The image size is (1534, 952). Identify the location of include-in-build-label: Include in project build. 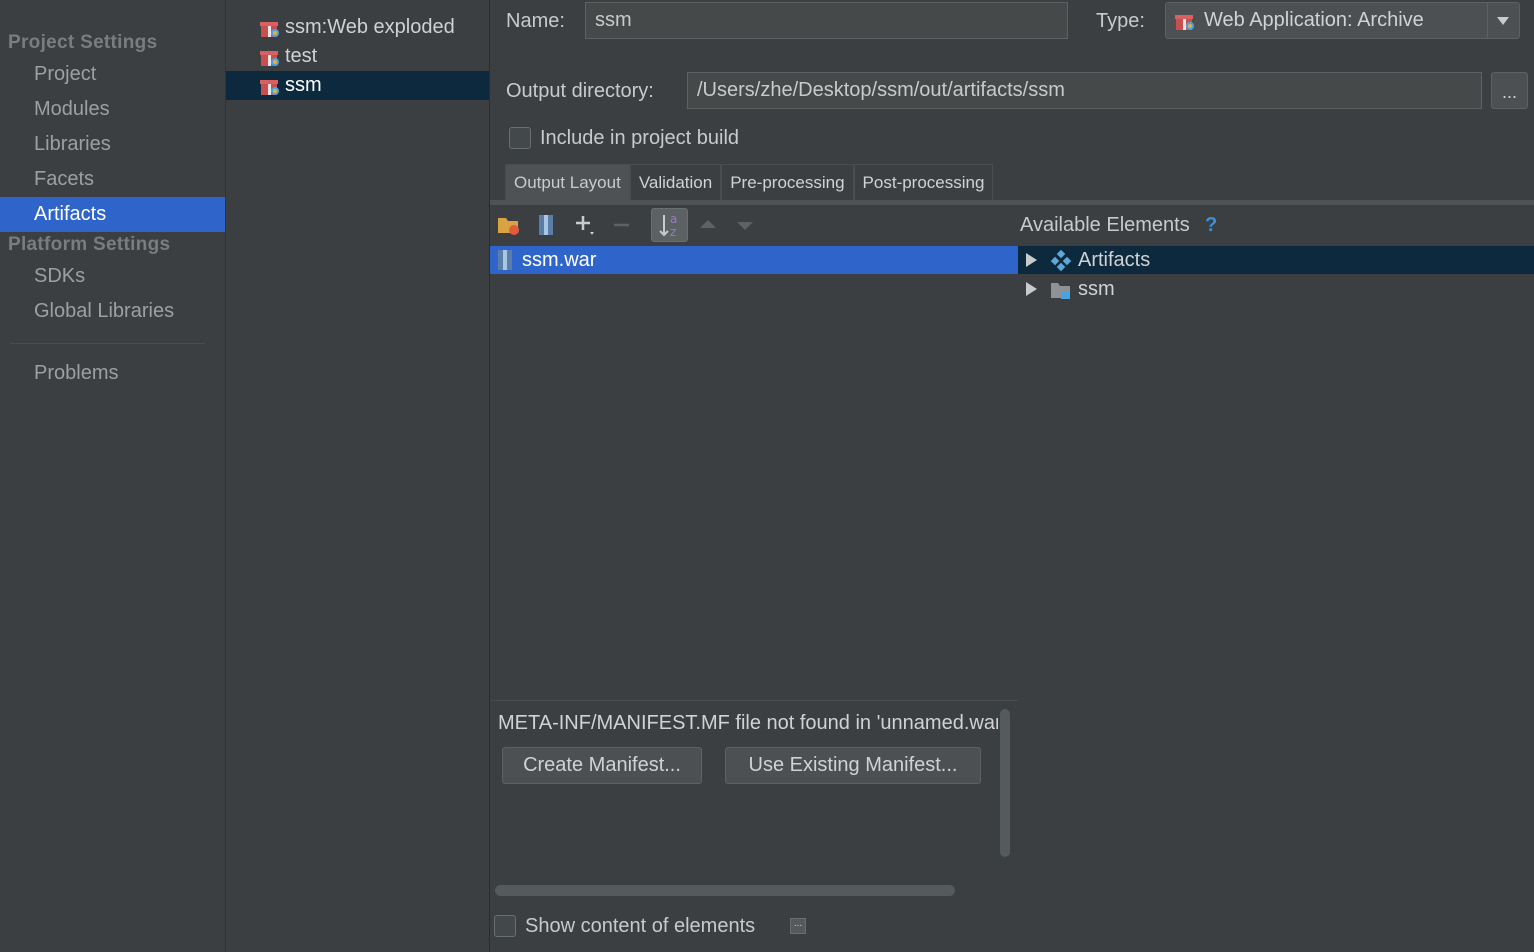
(640, 138).